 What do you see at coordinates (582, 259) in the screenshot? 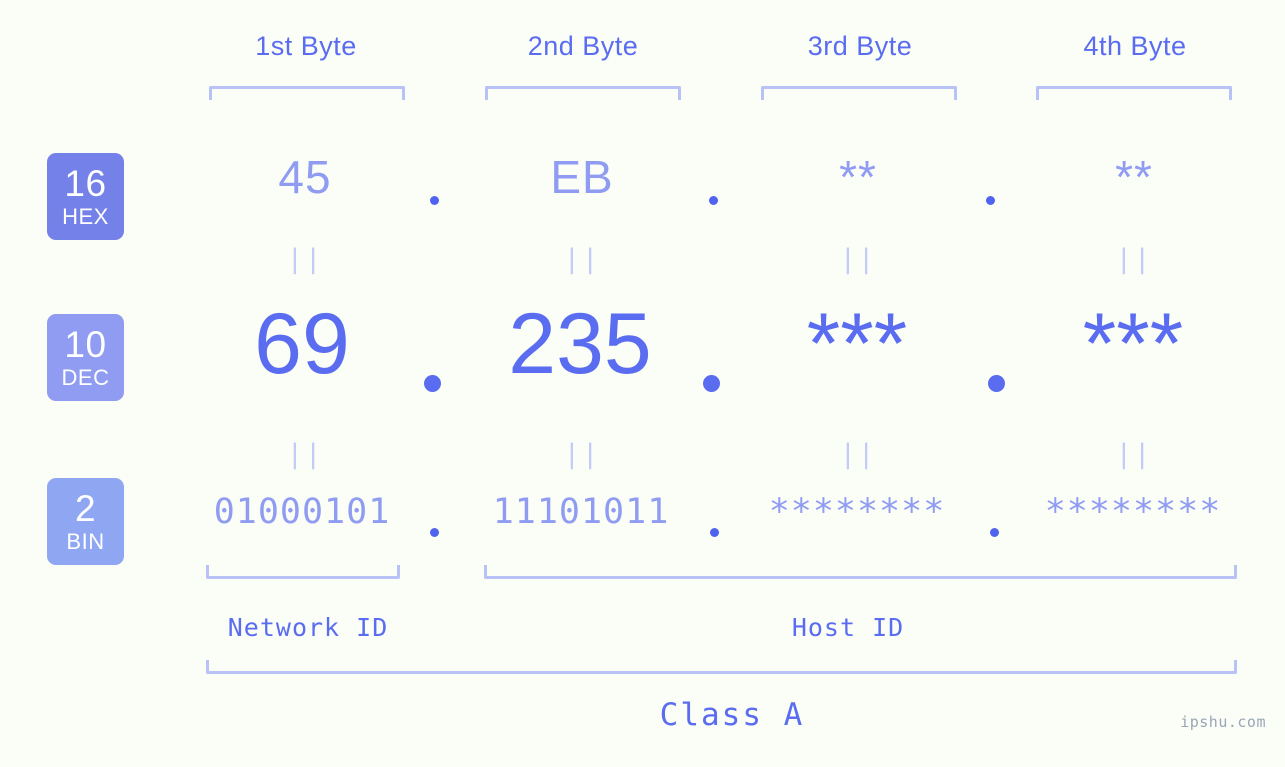
I see `equals-connector-hex-dec-2: ||` at bounding box center [582, 259].